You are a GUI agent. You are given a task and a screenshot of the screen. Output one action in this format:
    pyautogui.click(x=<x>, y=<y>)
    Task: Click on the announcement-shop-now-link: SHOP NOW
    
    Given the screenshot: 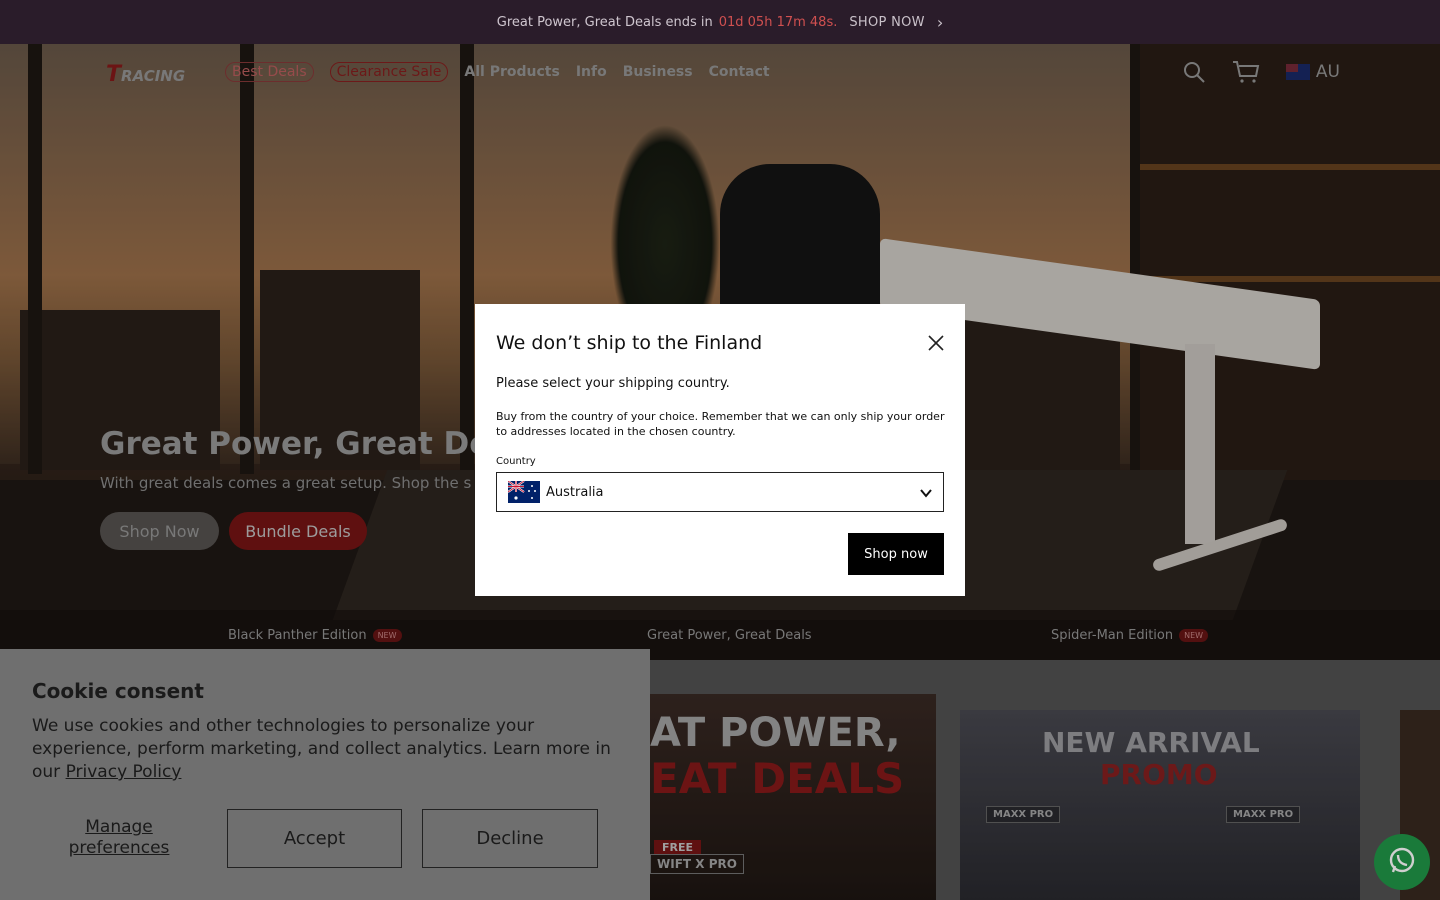 What is the action you would take?
    pyautogui.click(x=886, y=22)
    